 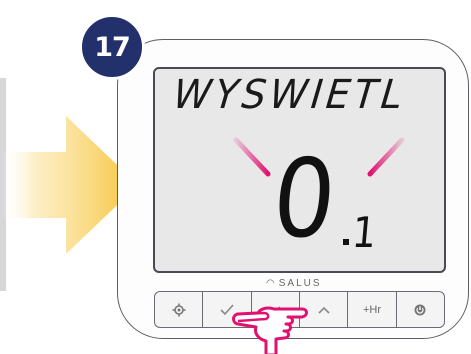 I want to click on brand-name: SALUS, so click(x=300, y=283).